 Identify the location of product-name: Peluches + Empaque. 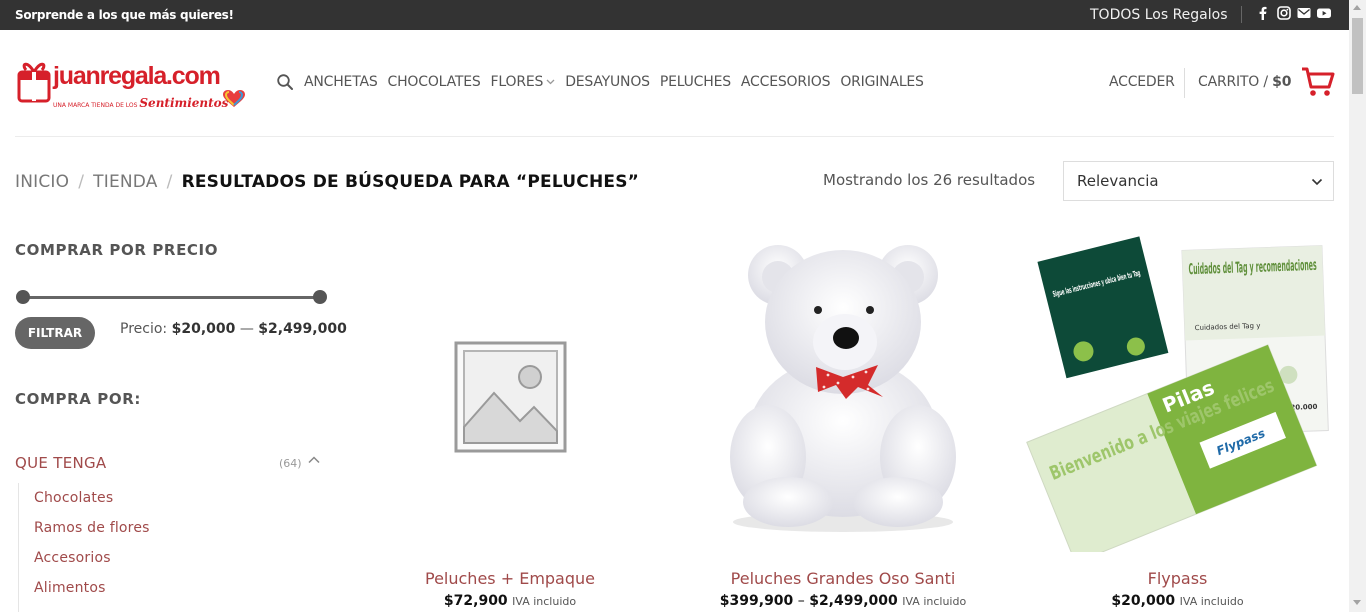
(510, 578).